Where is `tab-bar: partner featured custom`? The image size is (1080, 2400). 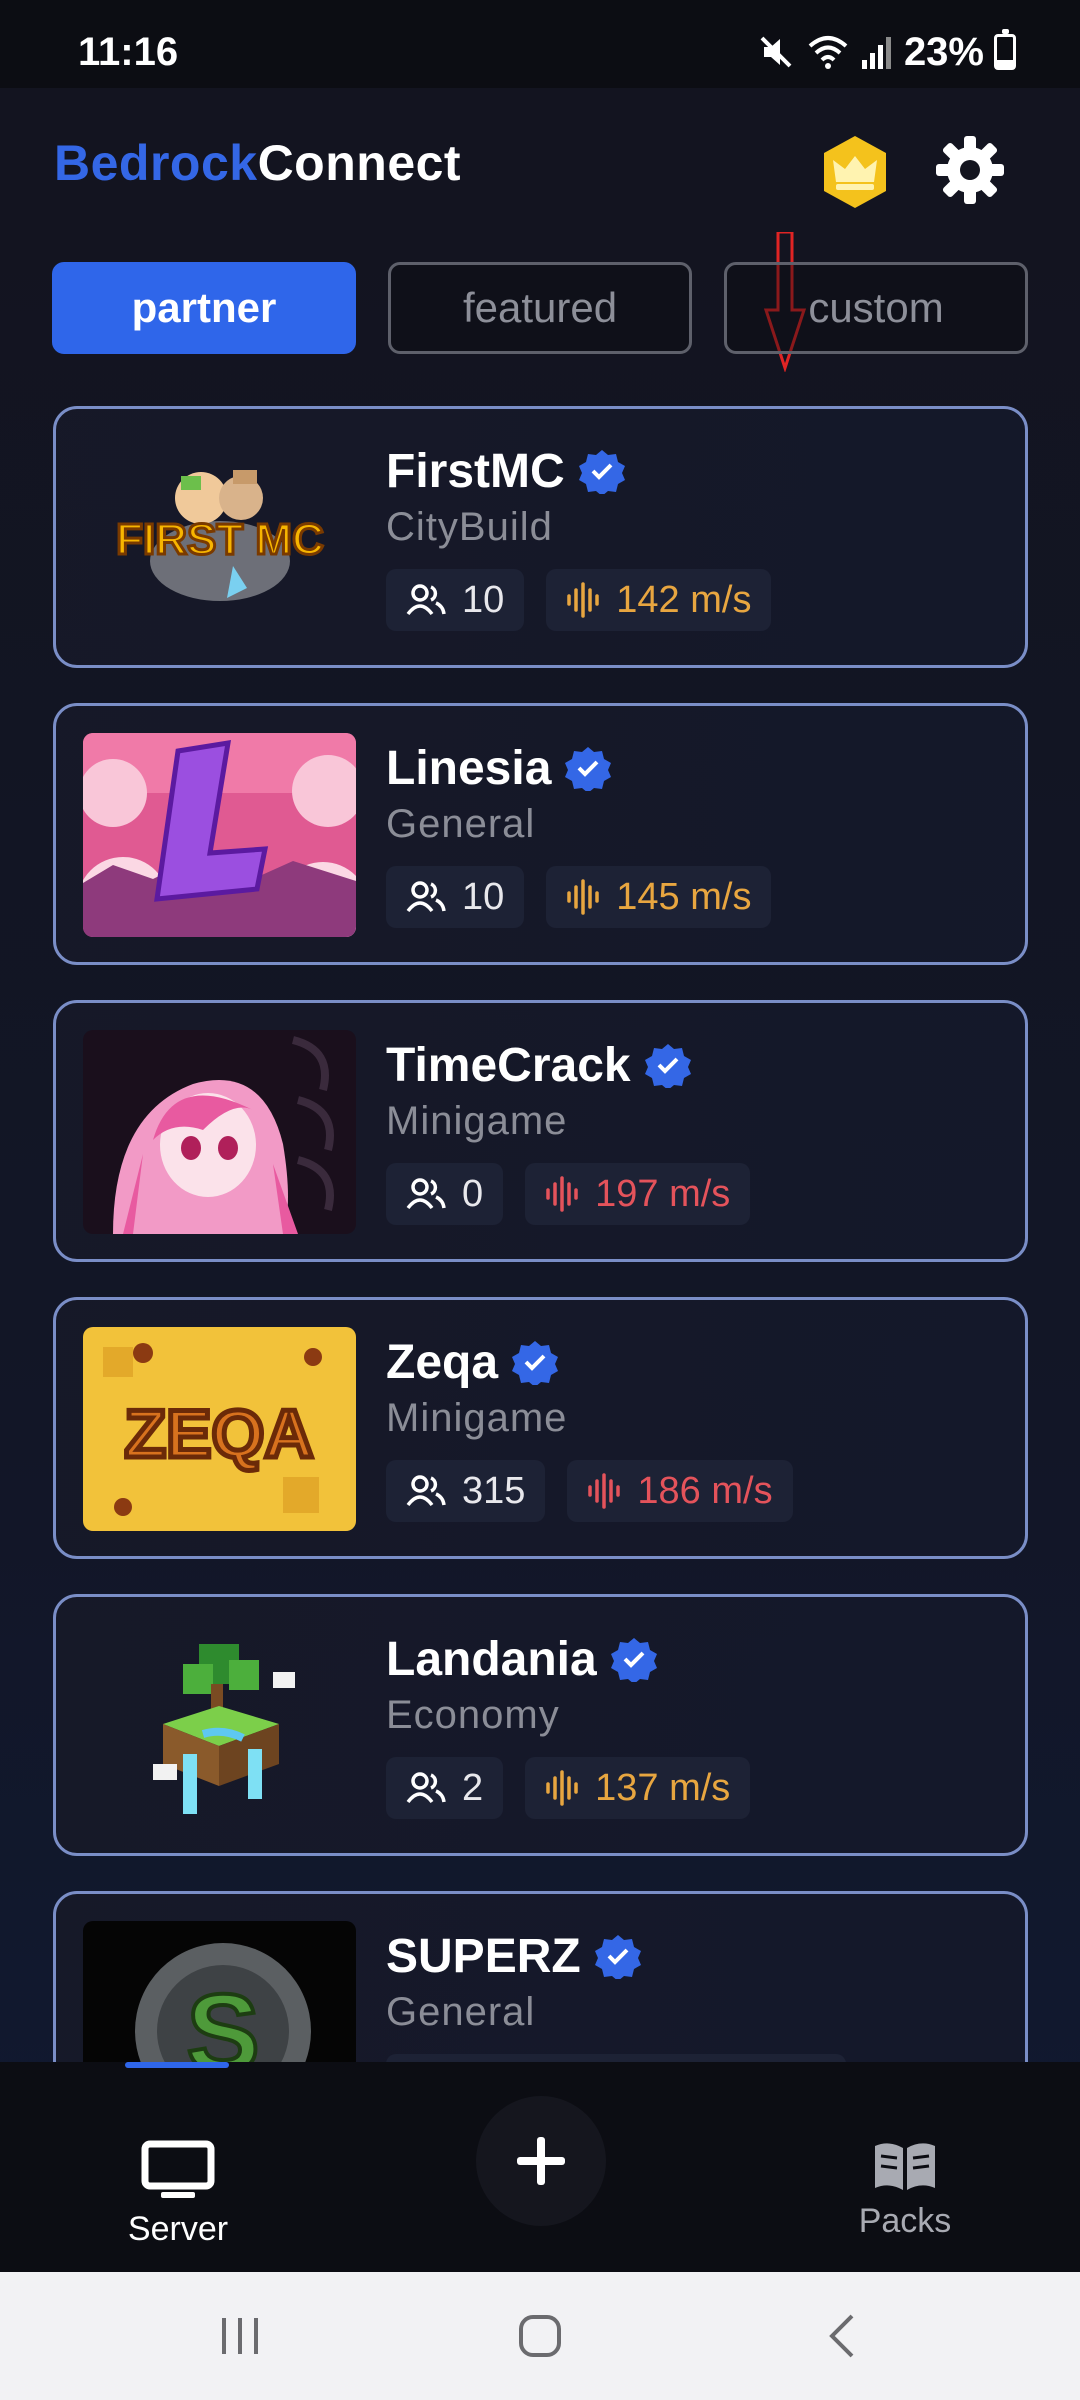 tab-bar: partner featured custom is located at coordinates (540, 308).